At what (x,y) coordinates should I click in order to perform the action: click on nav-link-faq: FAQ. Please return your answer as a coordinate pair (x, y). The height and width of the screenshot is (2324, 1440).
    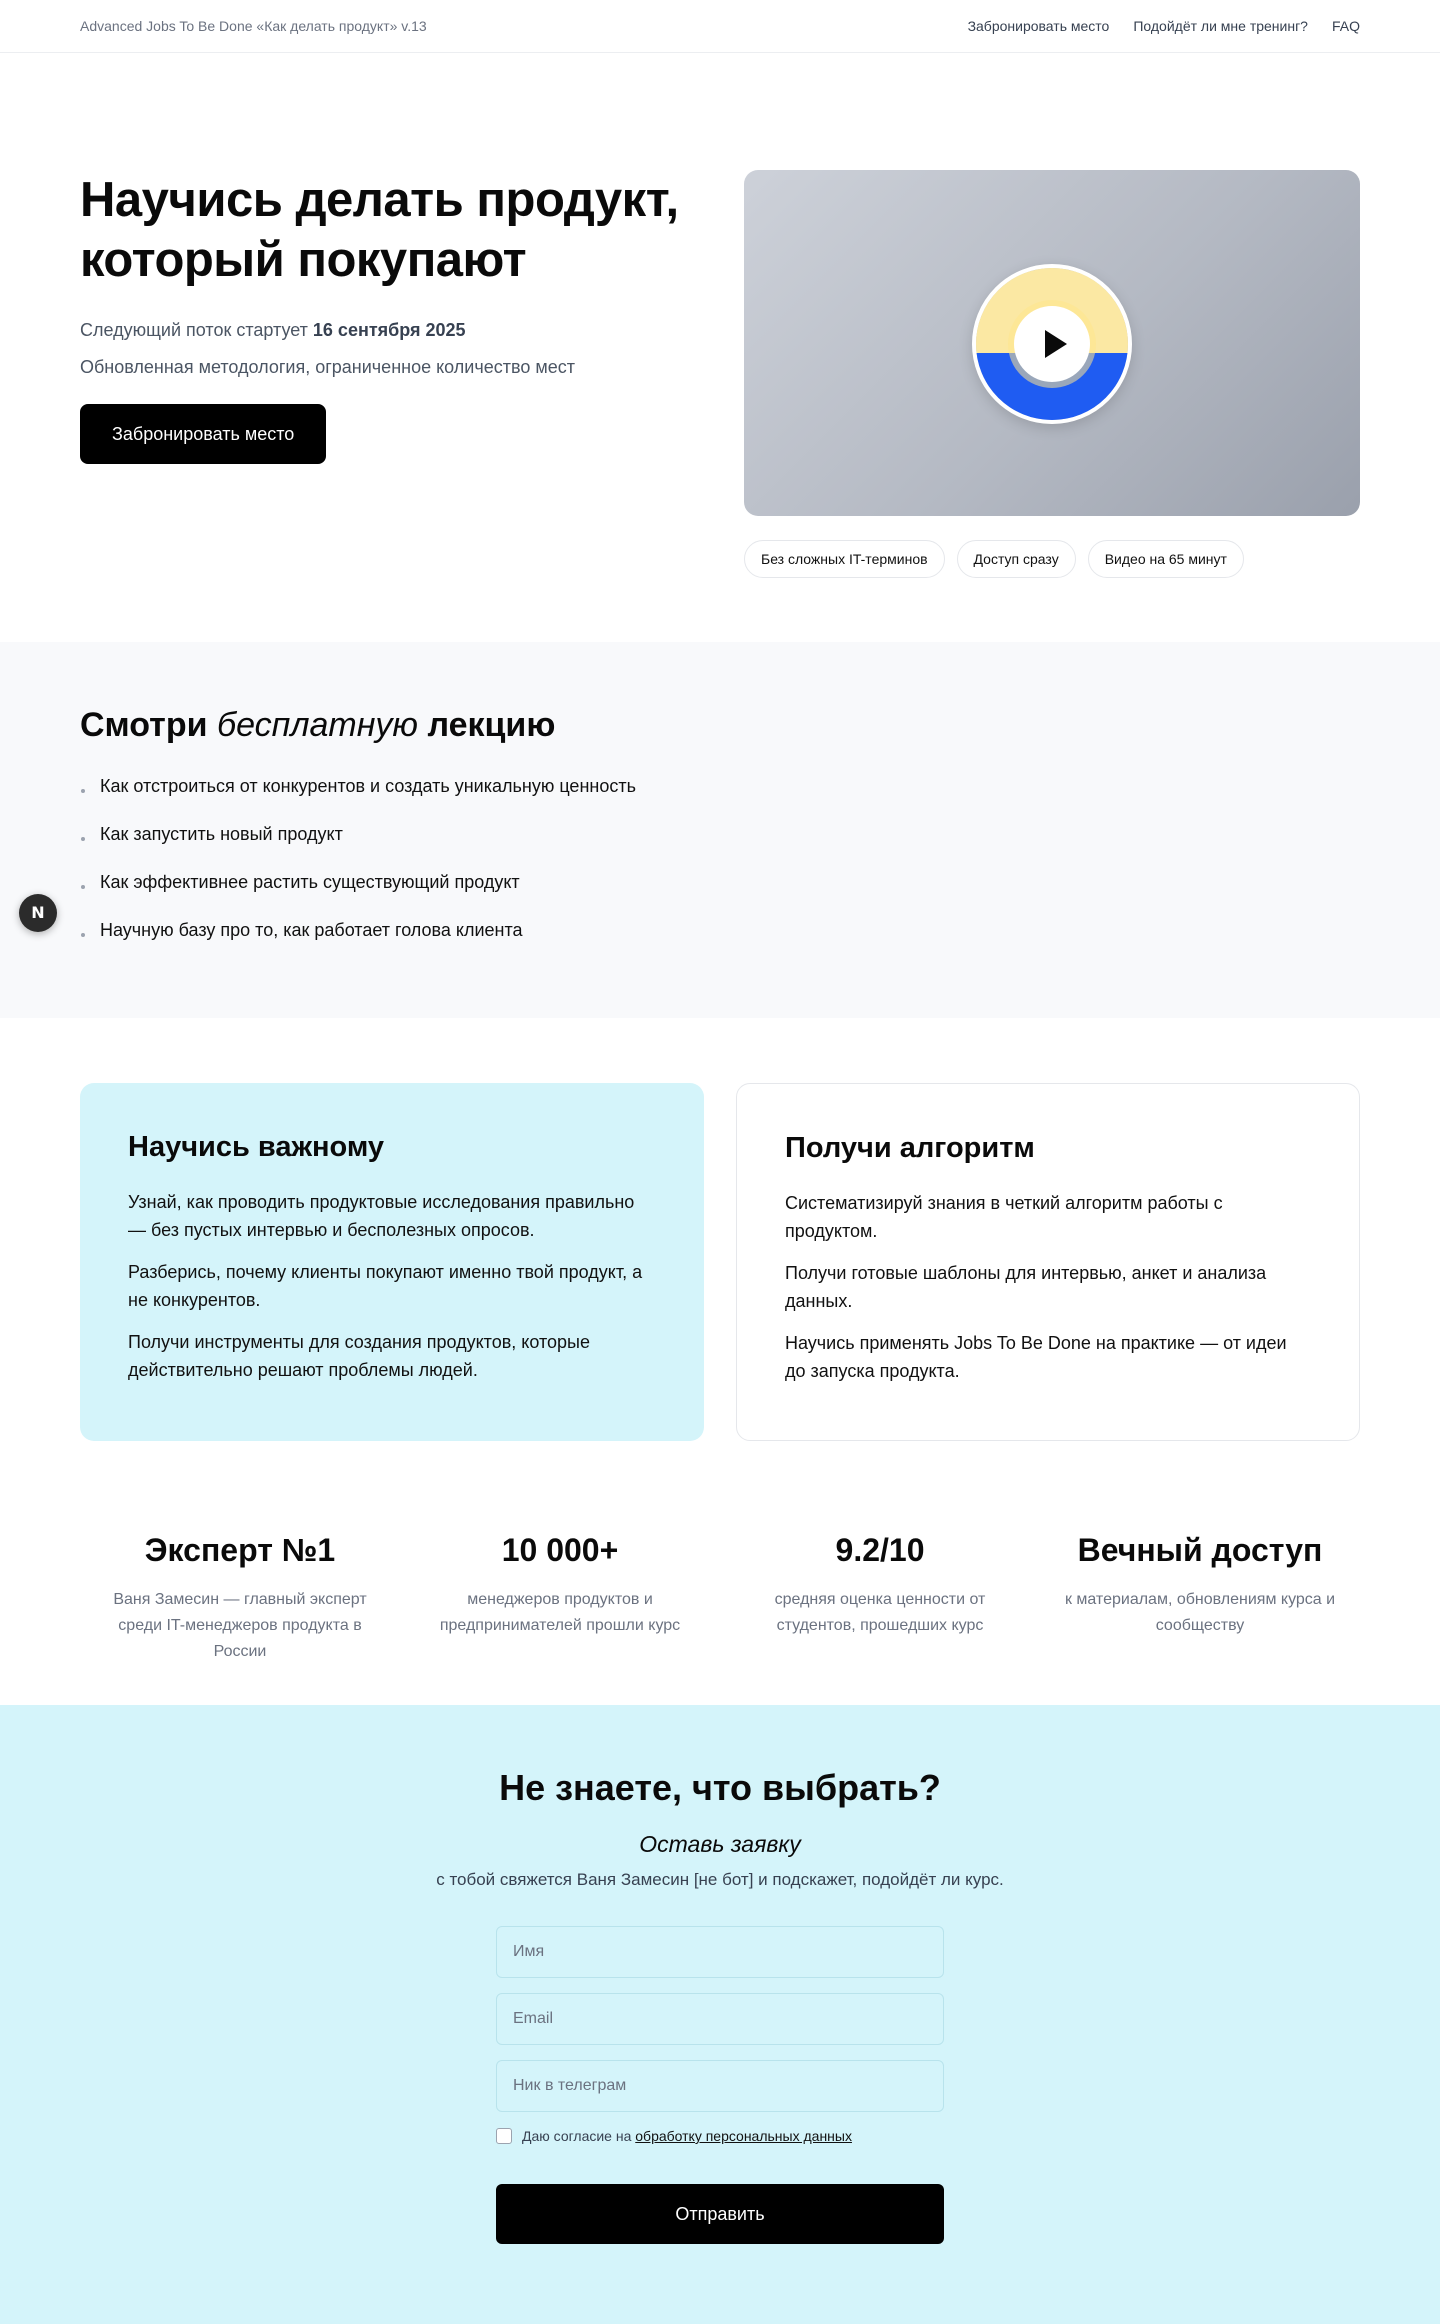
    Looking at the image, I should click on (1346, 26).